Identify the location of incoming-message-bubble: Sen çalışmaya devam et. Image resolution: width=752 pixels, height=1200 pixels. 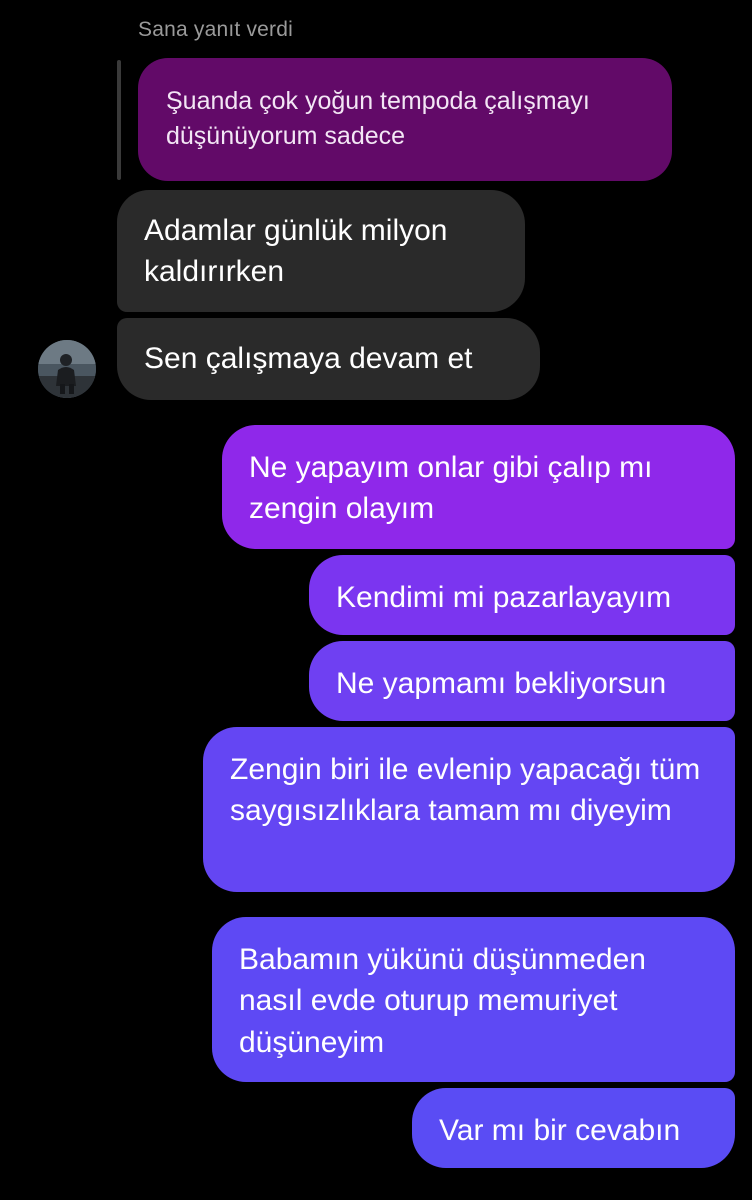
(328, 359).